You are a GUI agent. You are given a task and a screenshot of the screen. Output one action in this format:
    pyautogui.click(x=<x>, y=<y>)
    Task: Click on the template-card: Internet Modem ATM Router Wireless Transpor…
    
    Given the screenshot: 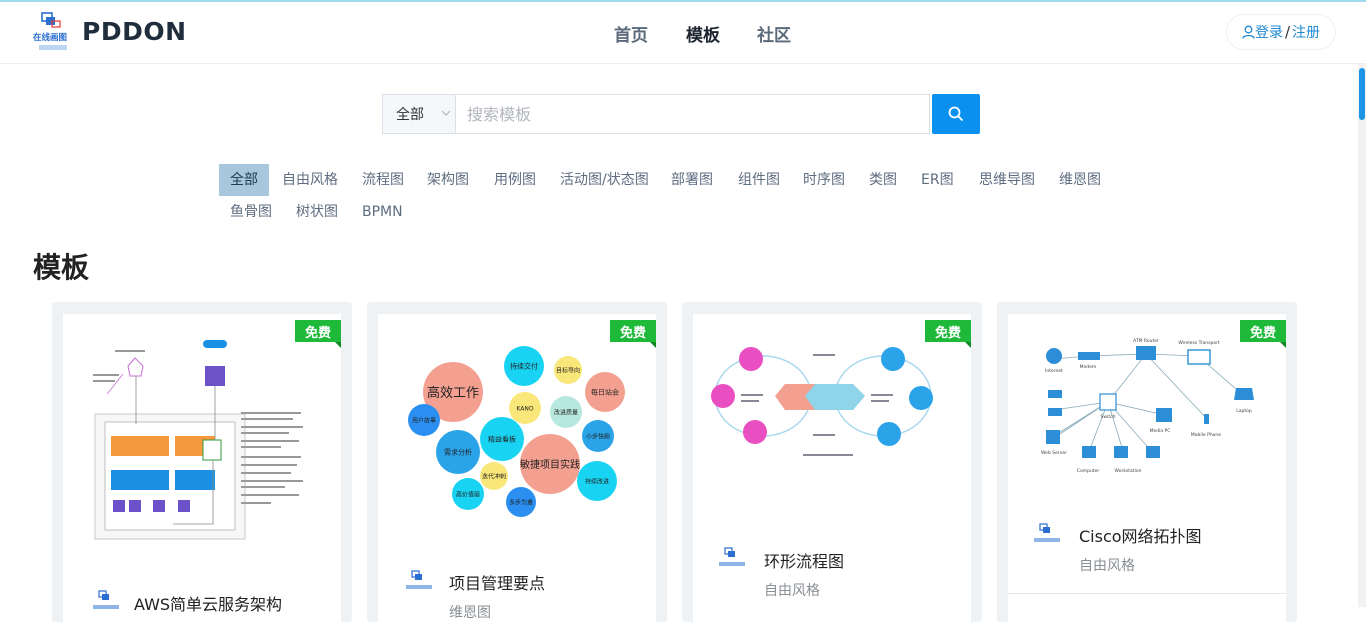 What is the action you would take?
    pyautogui.click(x=1147, y=468)
    